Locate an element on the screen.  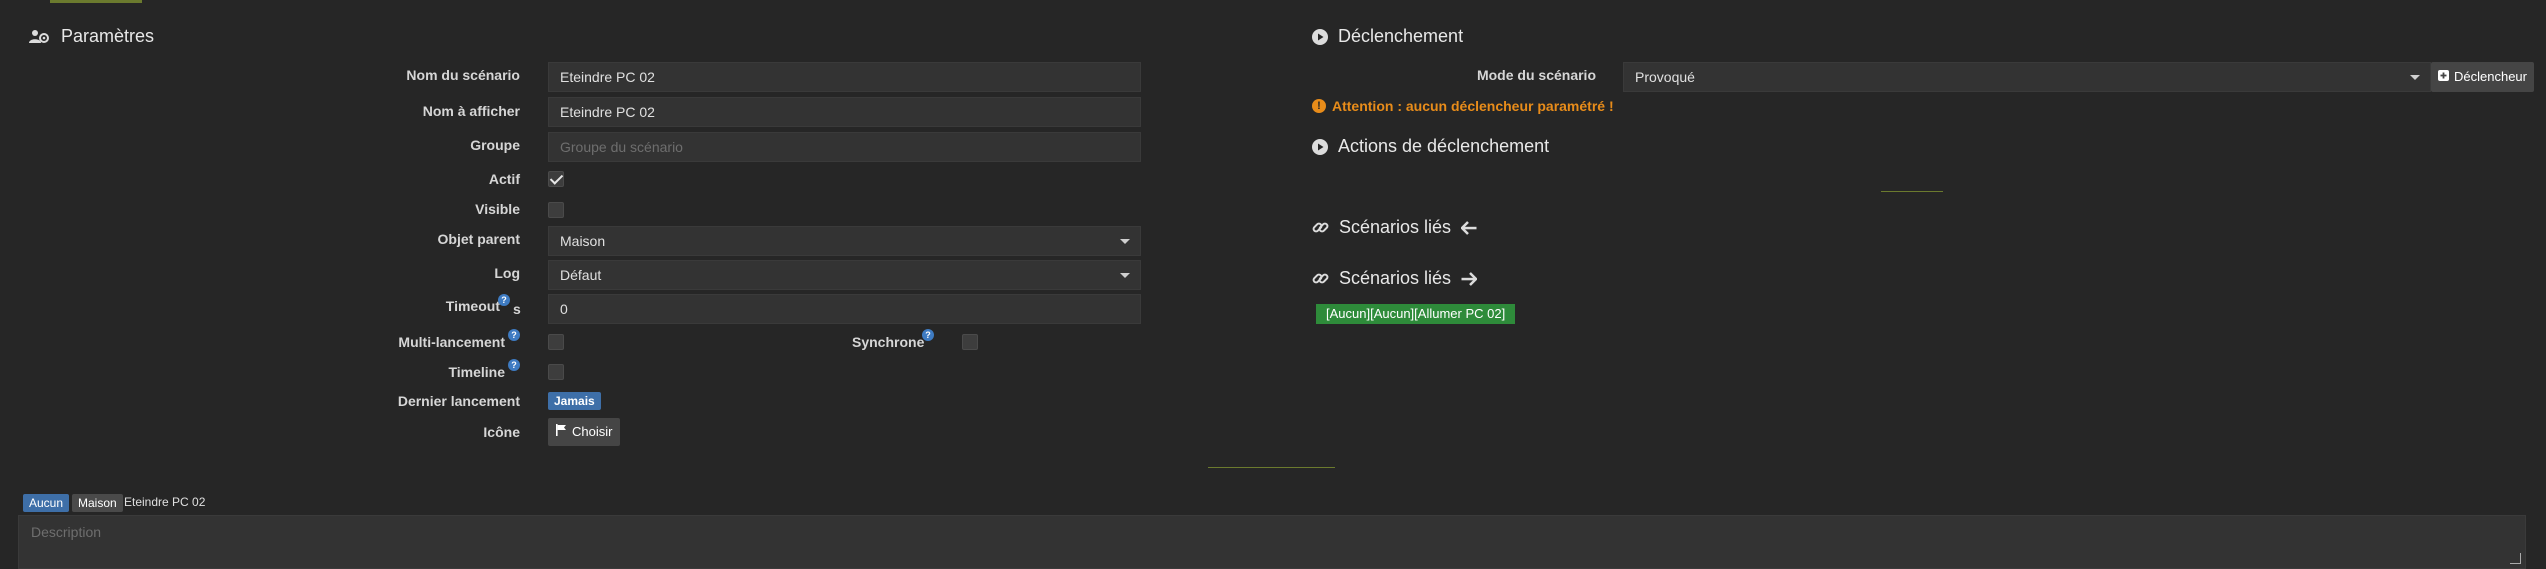
section-title-trigger-actions: Actions de déclenchement is located at coordinates (1430, 146).